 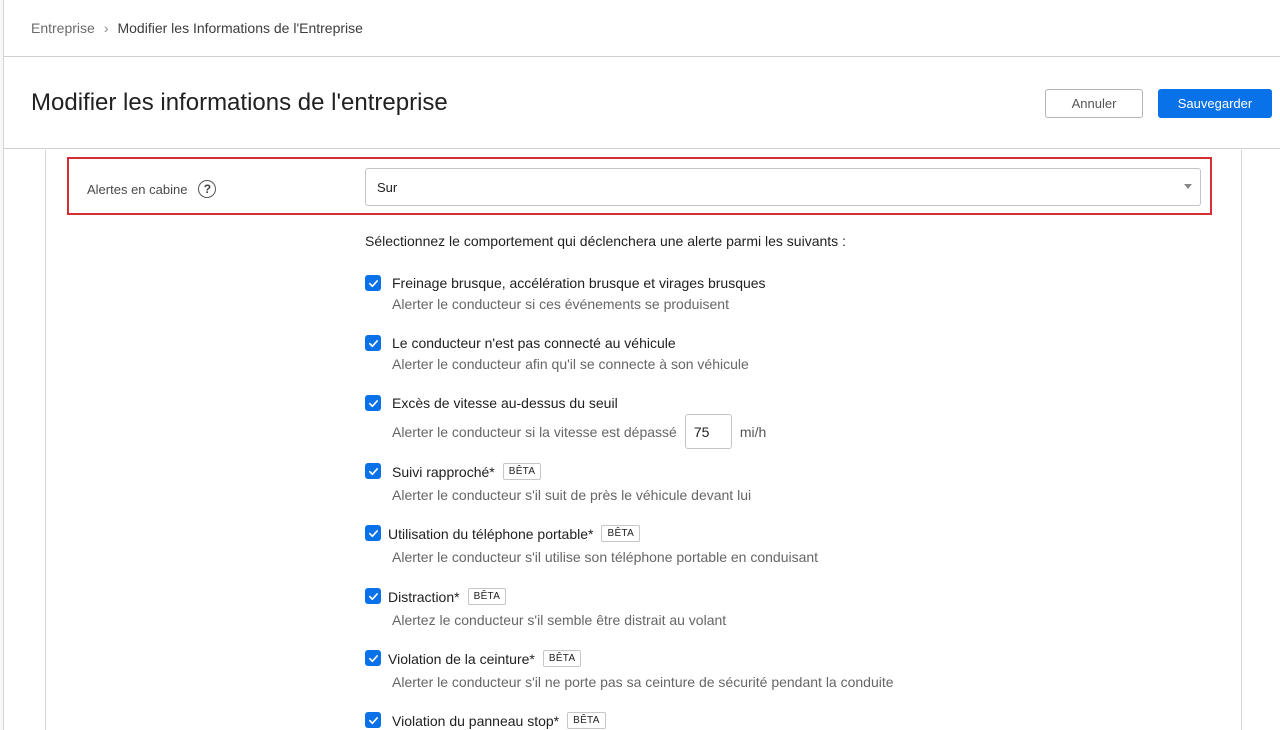 I want to click on checkbox-speeding, so click(x=373, y=403).